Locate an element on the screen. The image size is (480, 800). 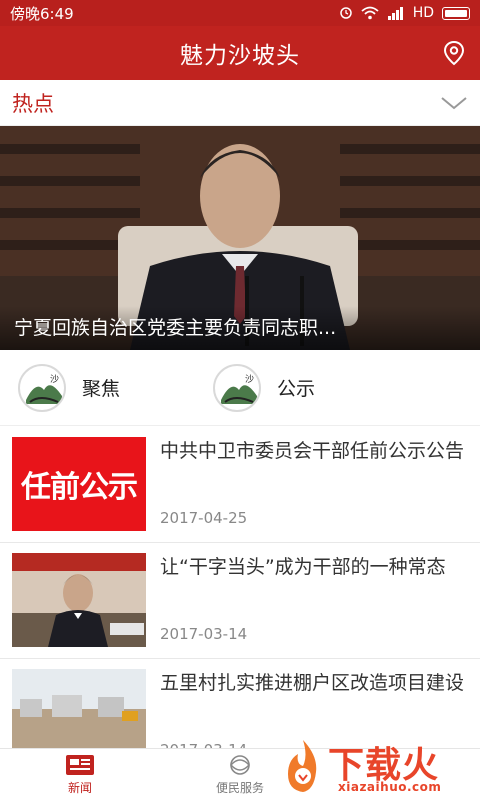
news-item: 让“干字当头”成为干部的一种常态 2017-03-14 is located at coordinates (240, 601).